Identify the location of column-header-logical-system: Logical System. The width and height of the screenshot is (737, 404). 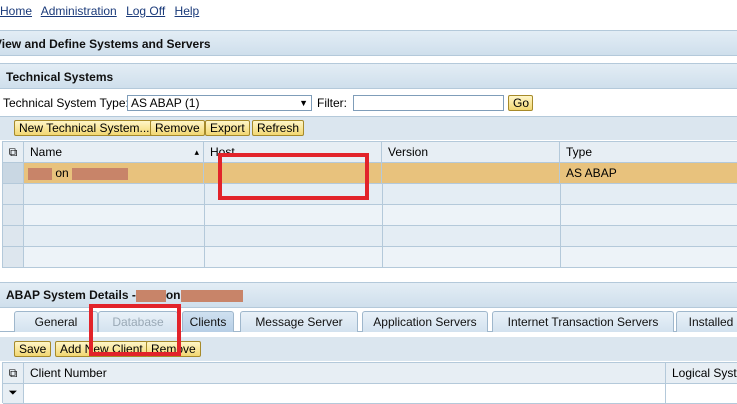
(701, 373).